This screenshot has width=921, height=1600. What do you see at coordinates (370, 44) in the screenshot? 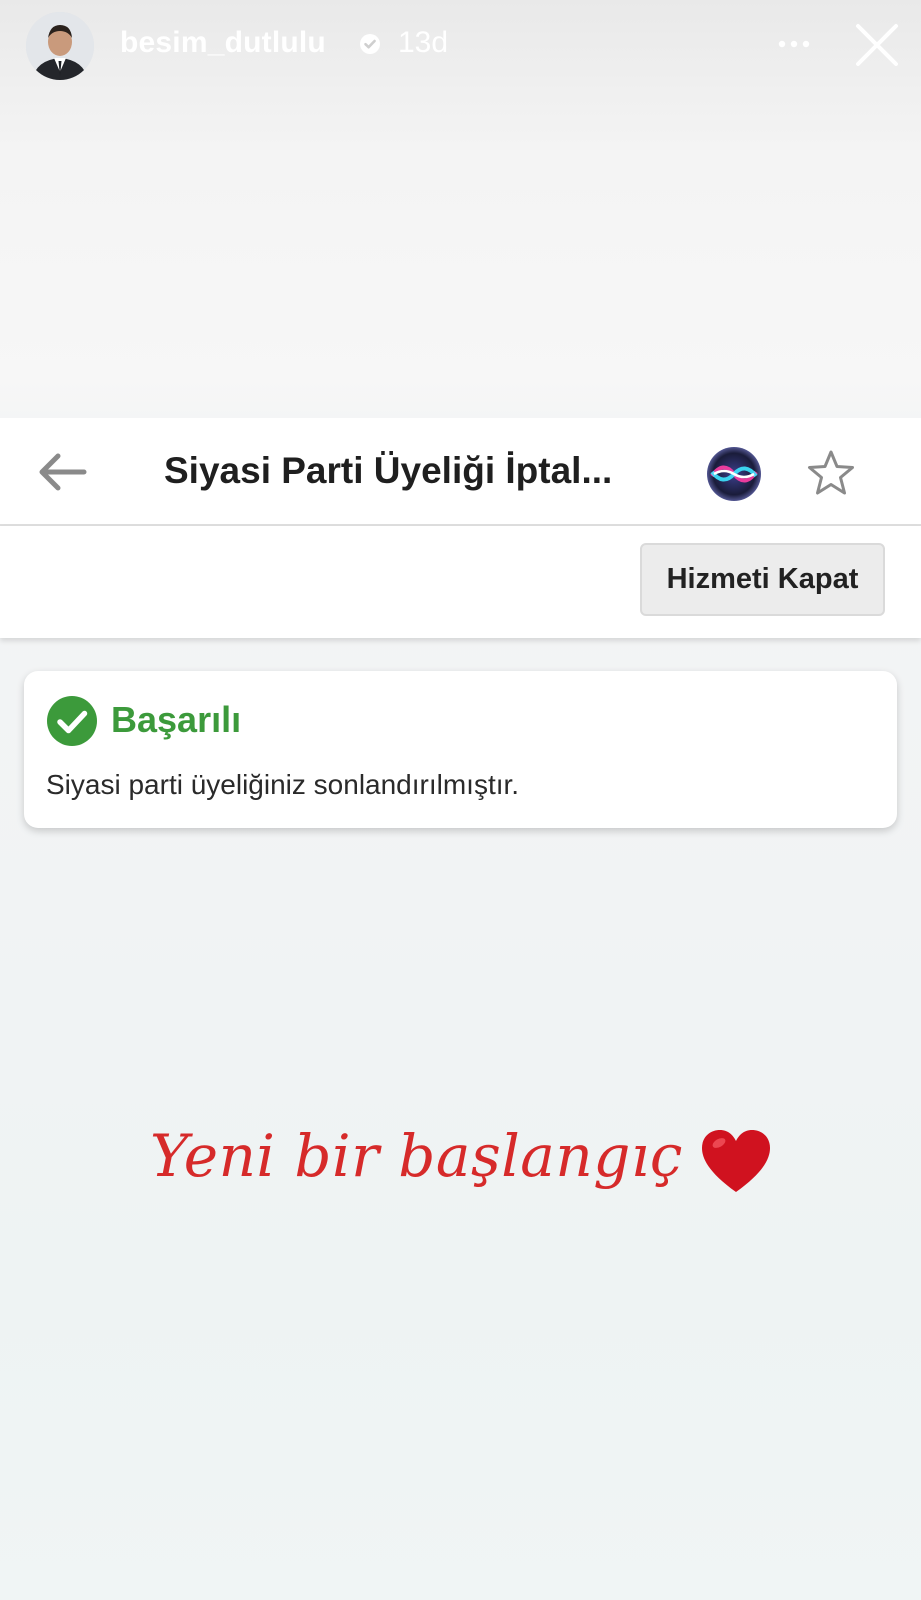
I see `verified-badge-icon` at bounding box center [370, 44].